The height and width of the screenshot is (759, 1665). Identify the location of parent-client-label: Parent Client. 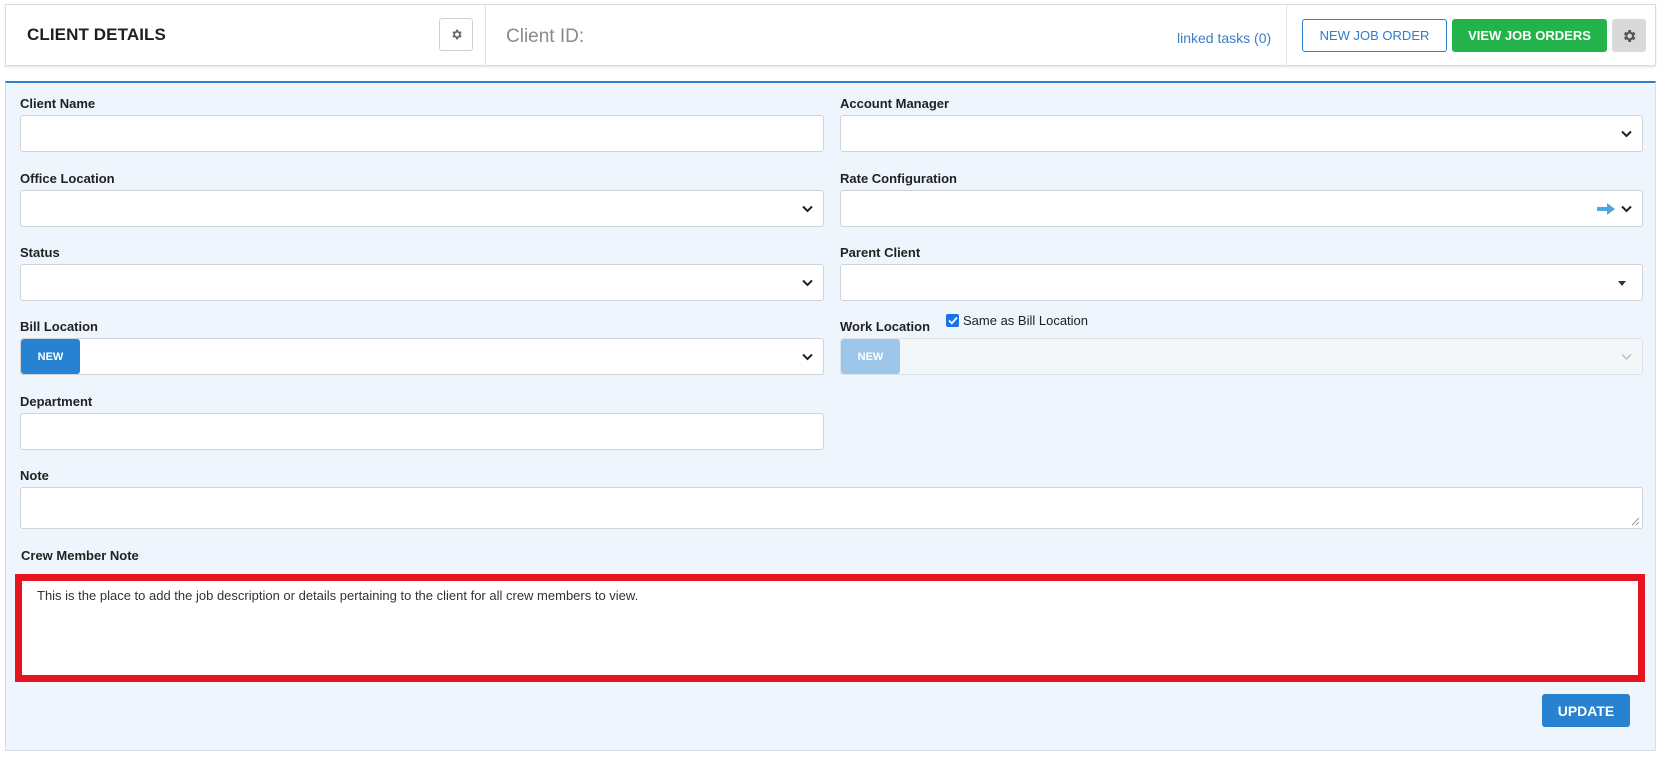
(880, 252).